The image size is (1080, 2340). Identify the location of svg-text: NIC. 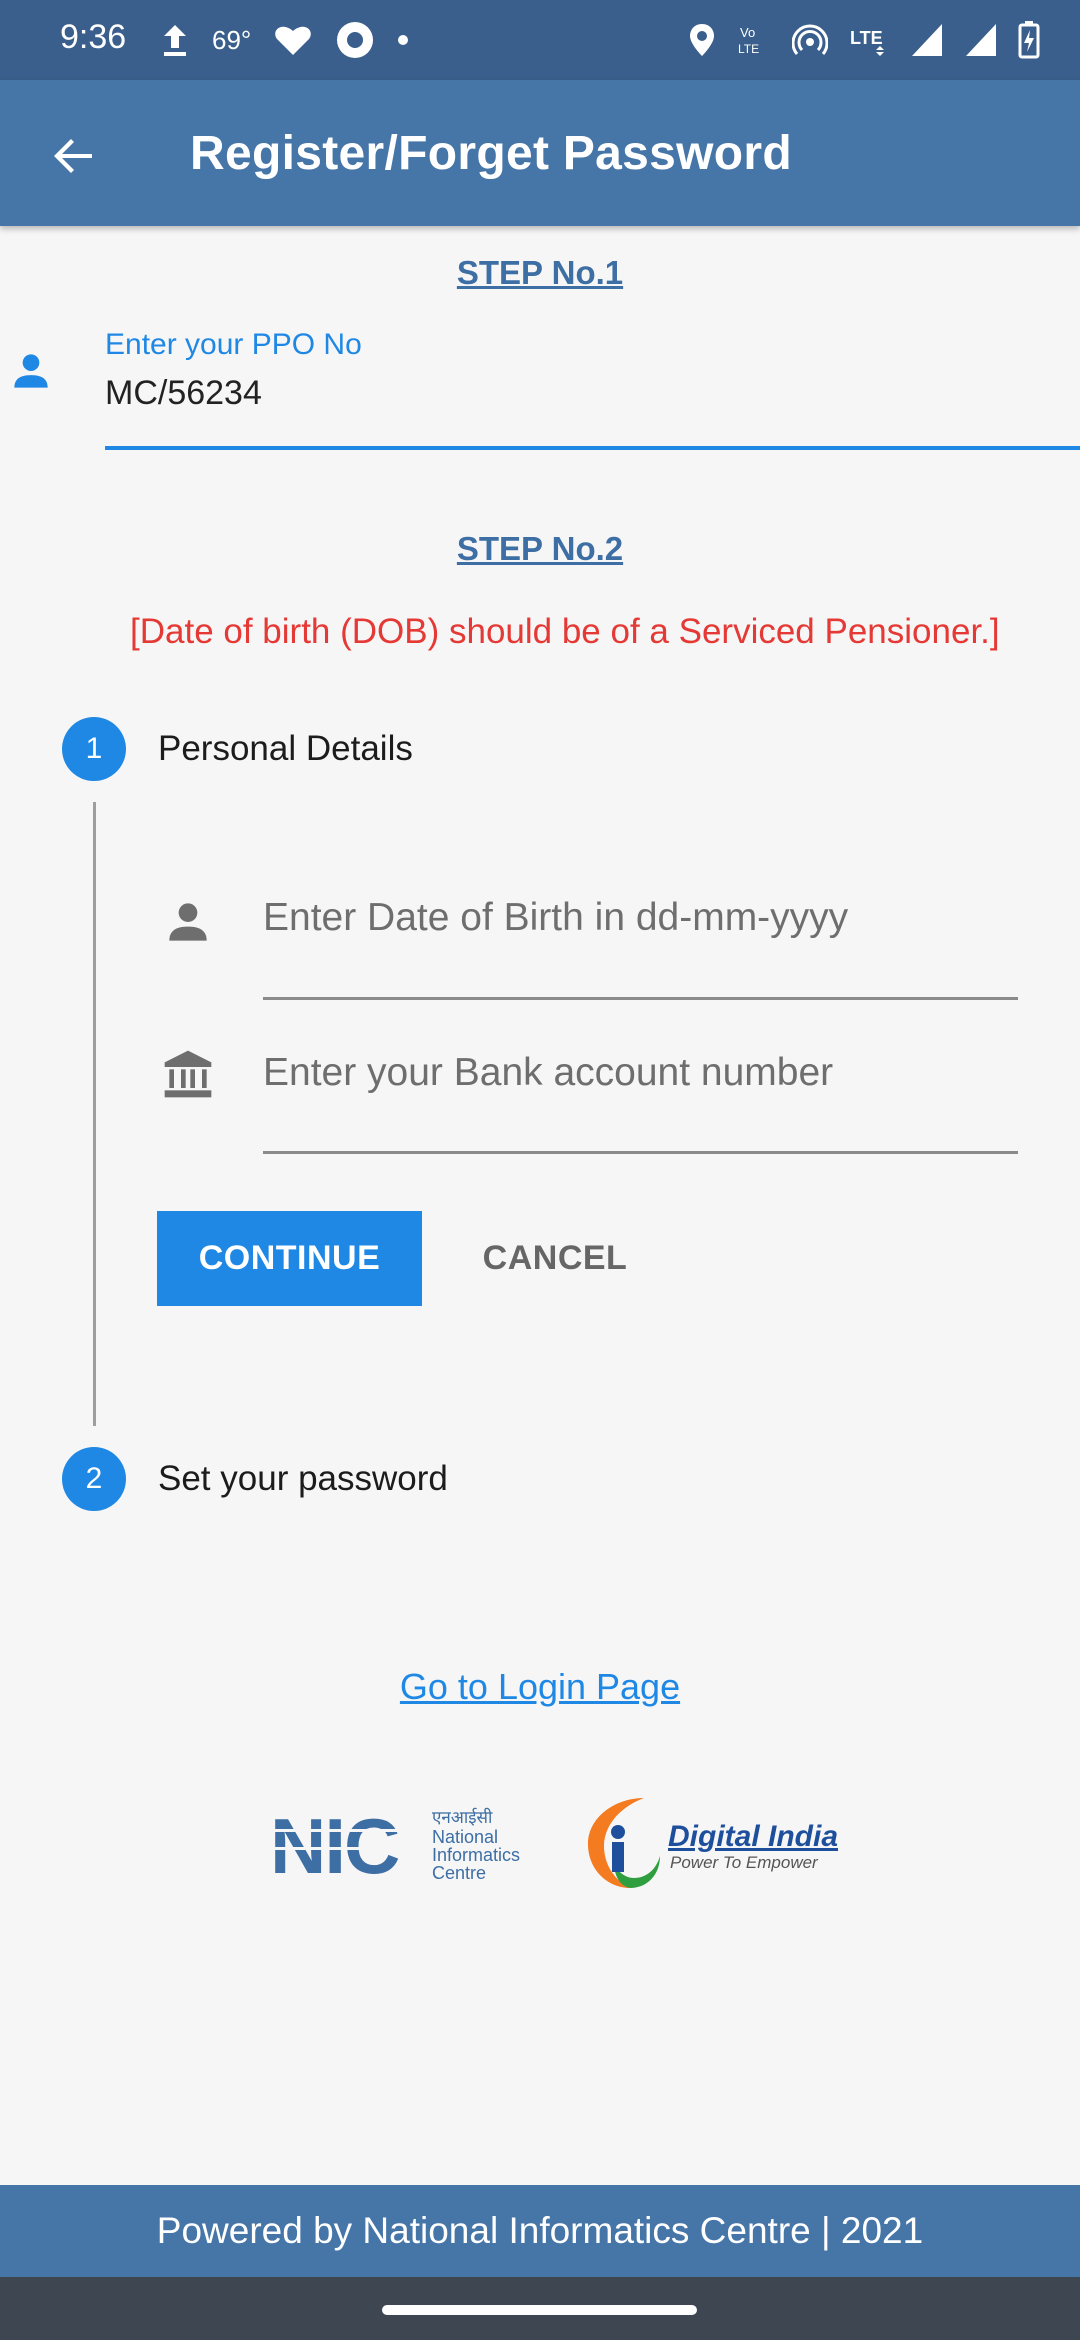
(334, 1842).